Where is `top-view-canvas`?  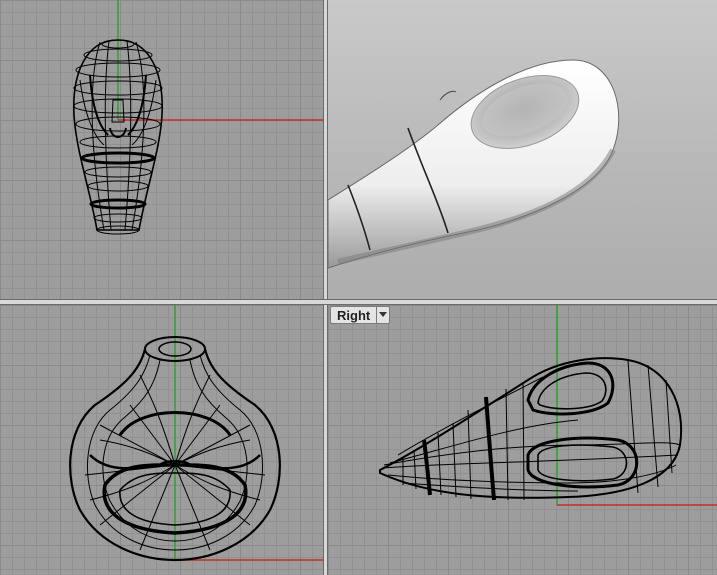
top-view-canvas is located at coordinates (198, 117).